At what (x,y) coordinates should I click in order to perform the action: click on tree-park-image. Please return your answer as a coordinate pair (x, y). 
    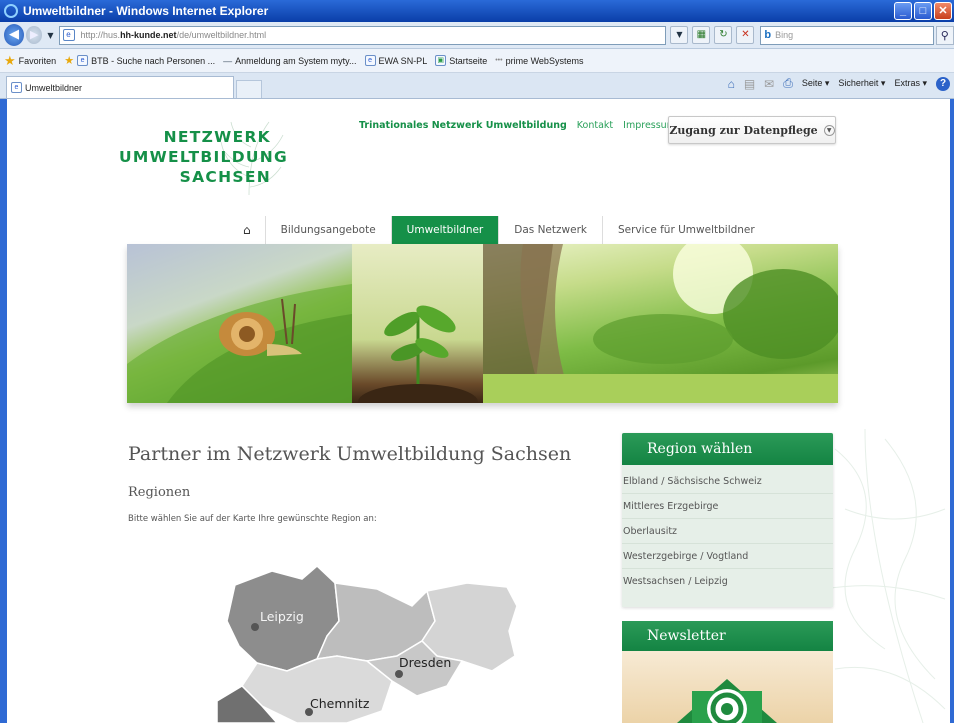
    Looking at the image, I should click on (660, 323).